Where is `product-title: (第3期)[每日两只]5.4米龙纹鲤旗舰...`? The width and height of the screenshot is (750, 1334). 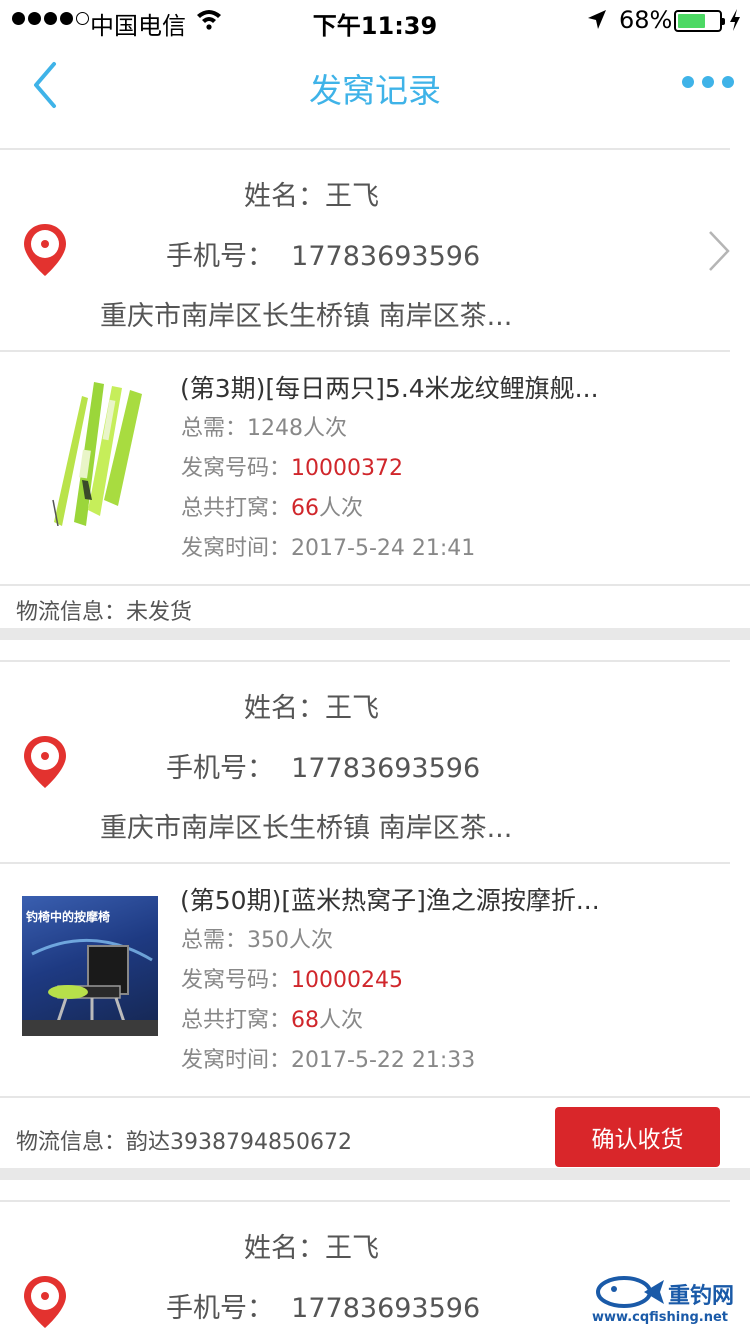
product-title: (第3期)[每日两只]5.4米龙纹鲤旗舰... is located at coordinates (389, 388).